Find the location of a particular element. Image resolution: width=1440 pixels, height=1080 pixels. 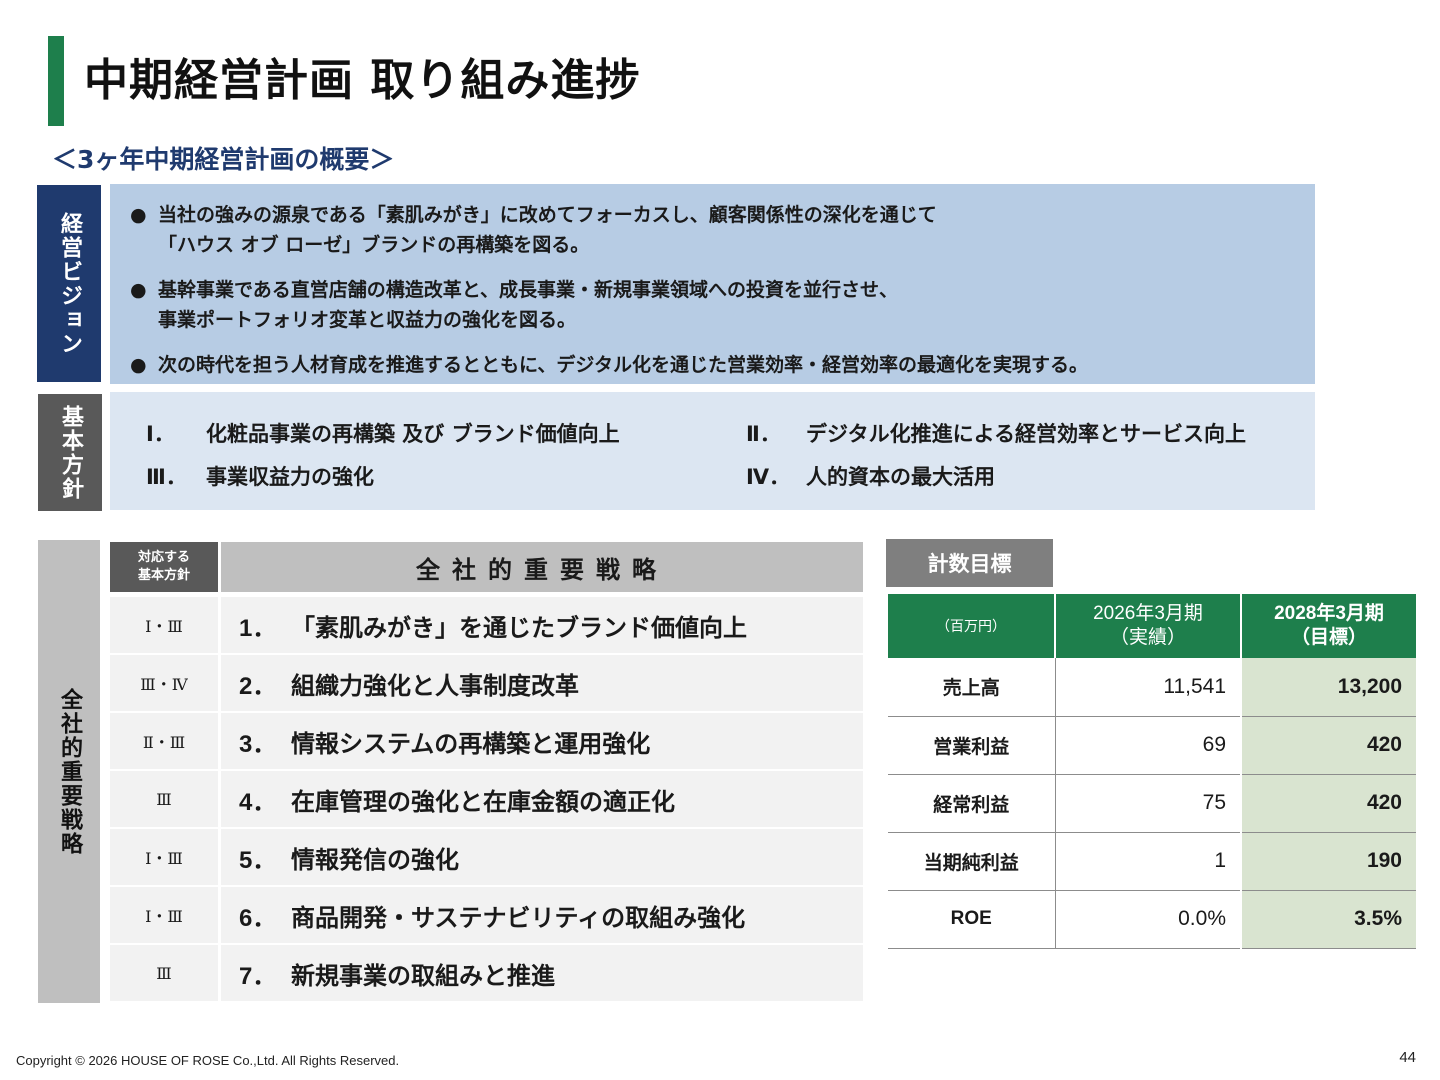

kpi-label: 計数目標 is located at coordinates (969, 563).